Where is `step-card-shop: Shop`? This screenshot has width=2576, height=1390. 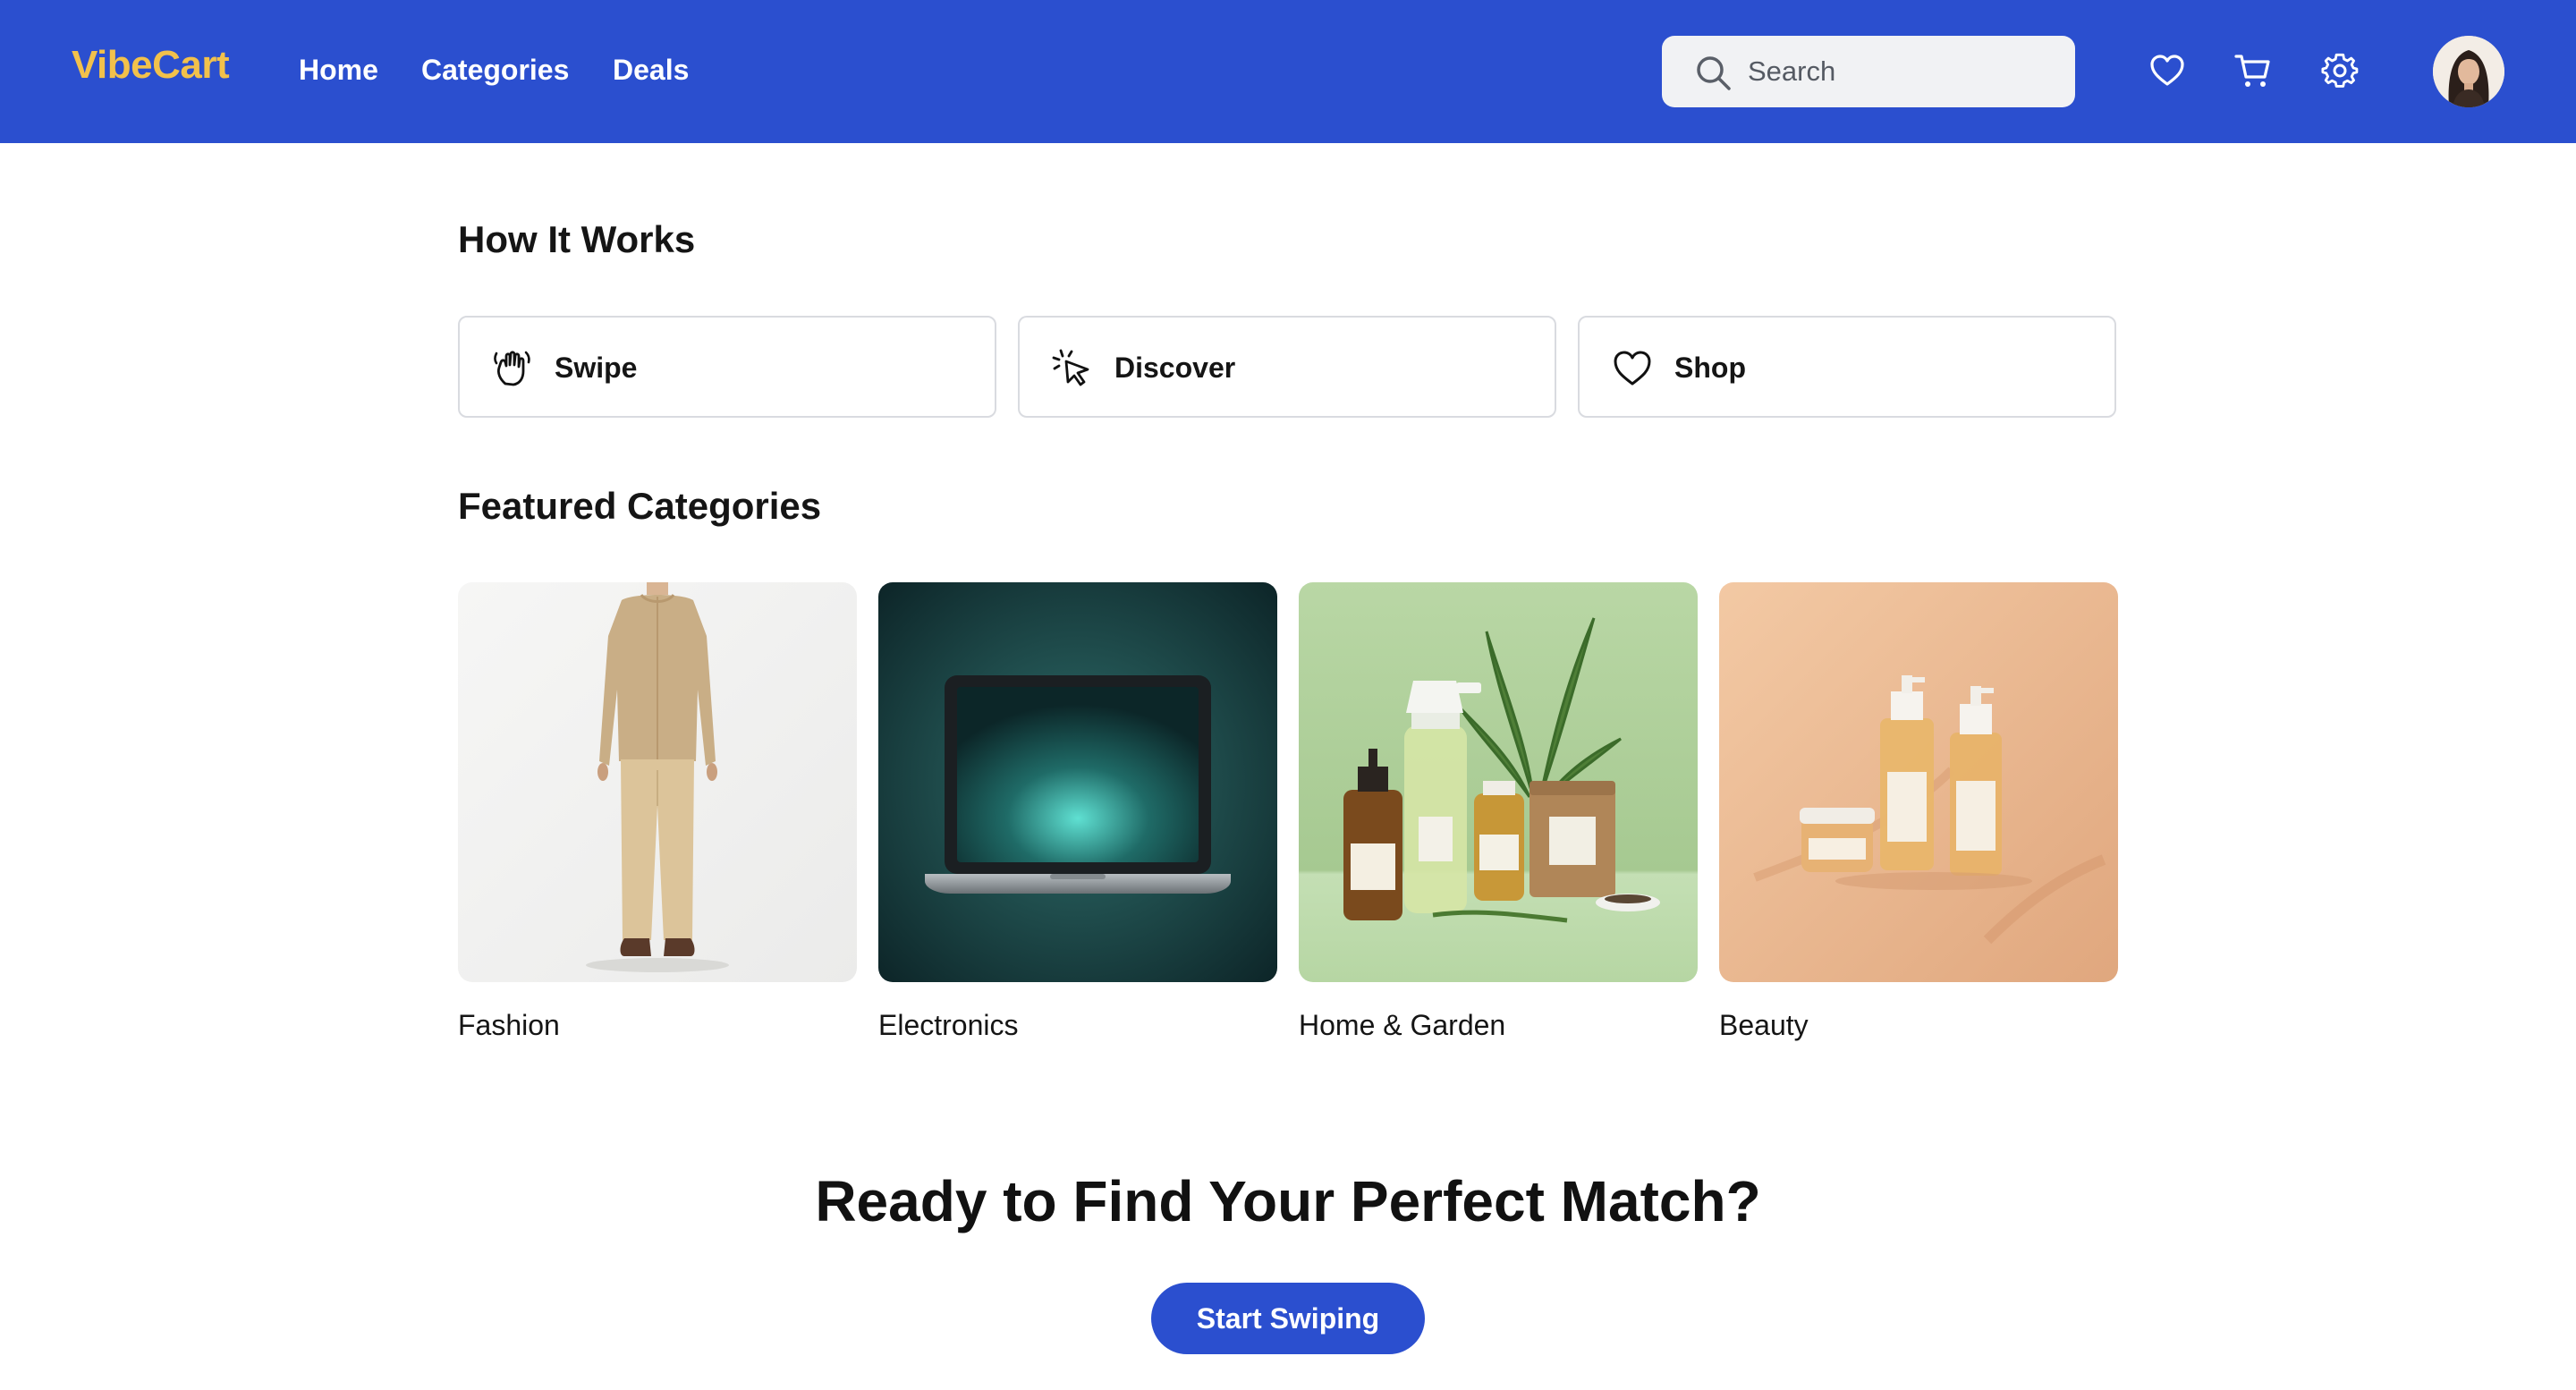 step-card-shop: Shop is located at coordinates (1847, 367).